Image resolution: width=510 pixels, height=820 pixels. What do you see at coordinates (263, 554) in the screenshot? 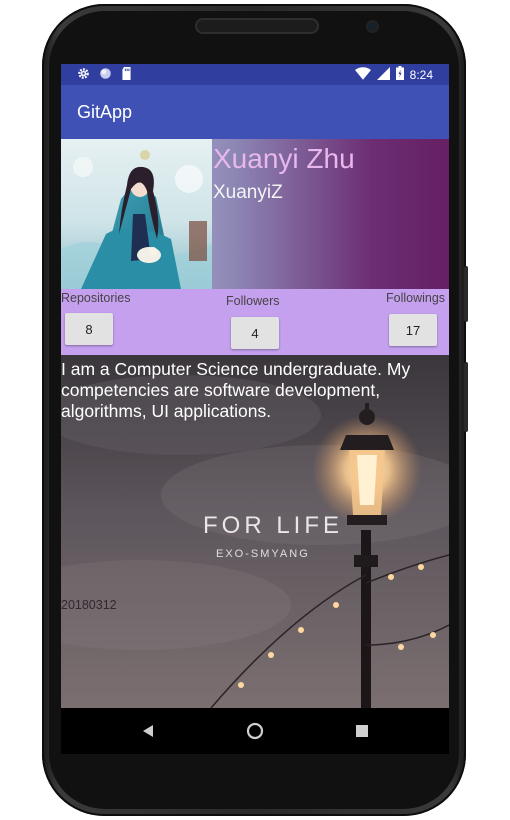
I see `poster-subtitle: EXO-SMYANG` at bounding box center [263, 554].